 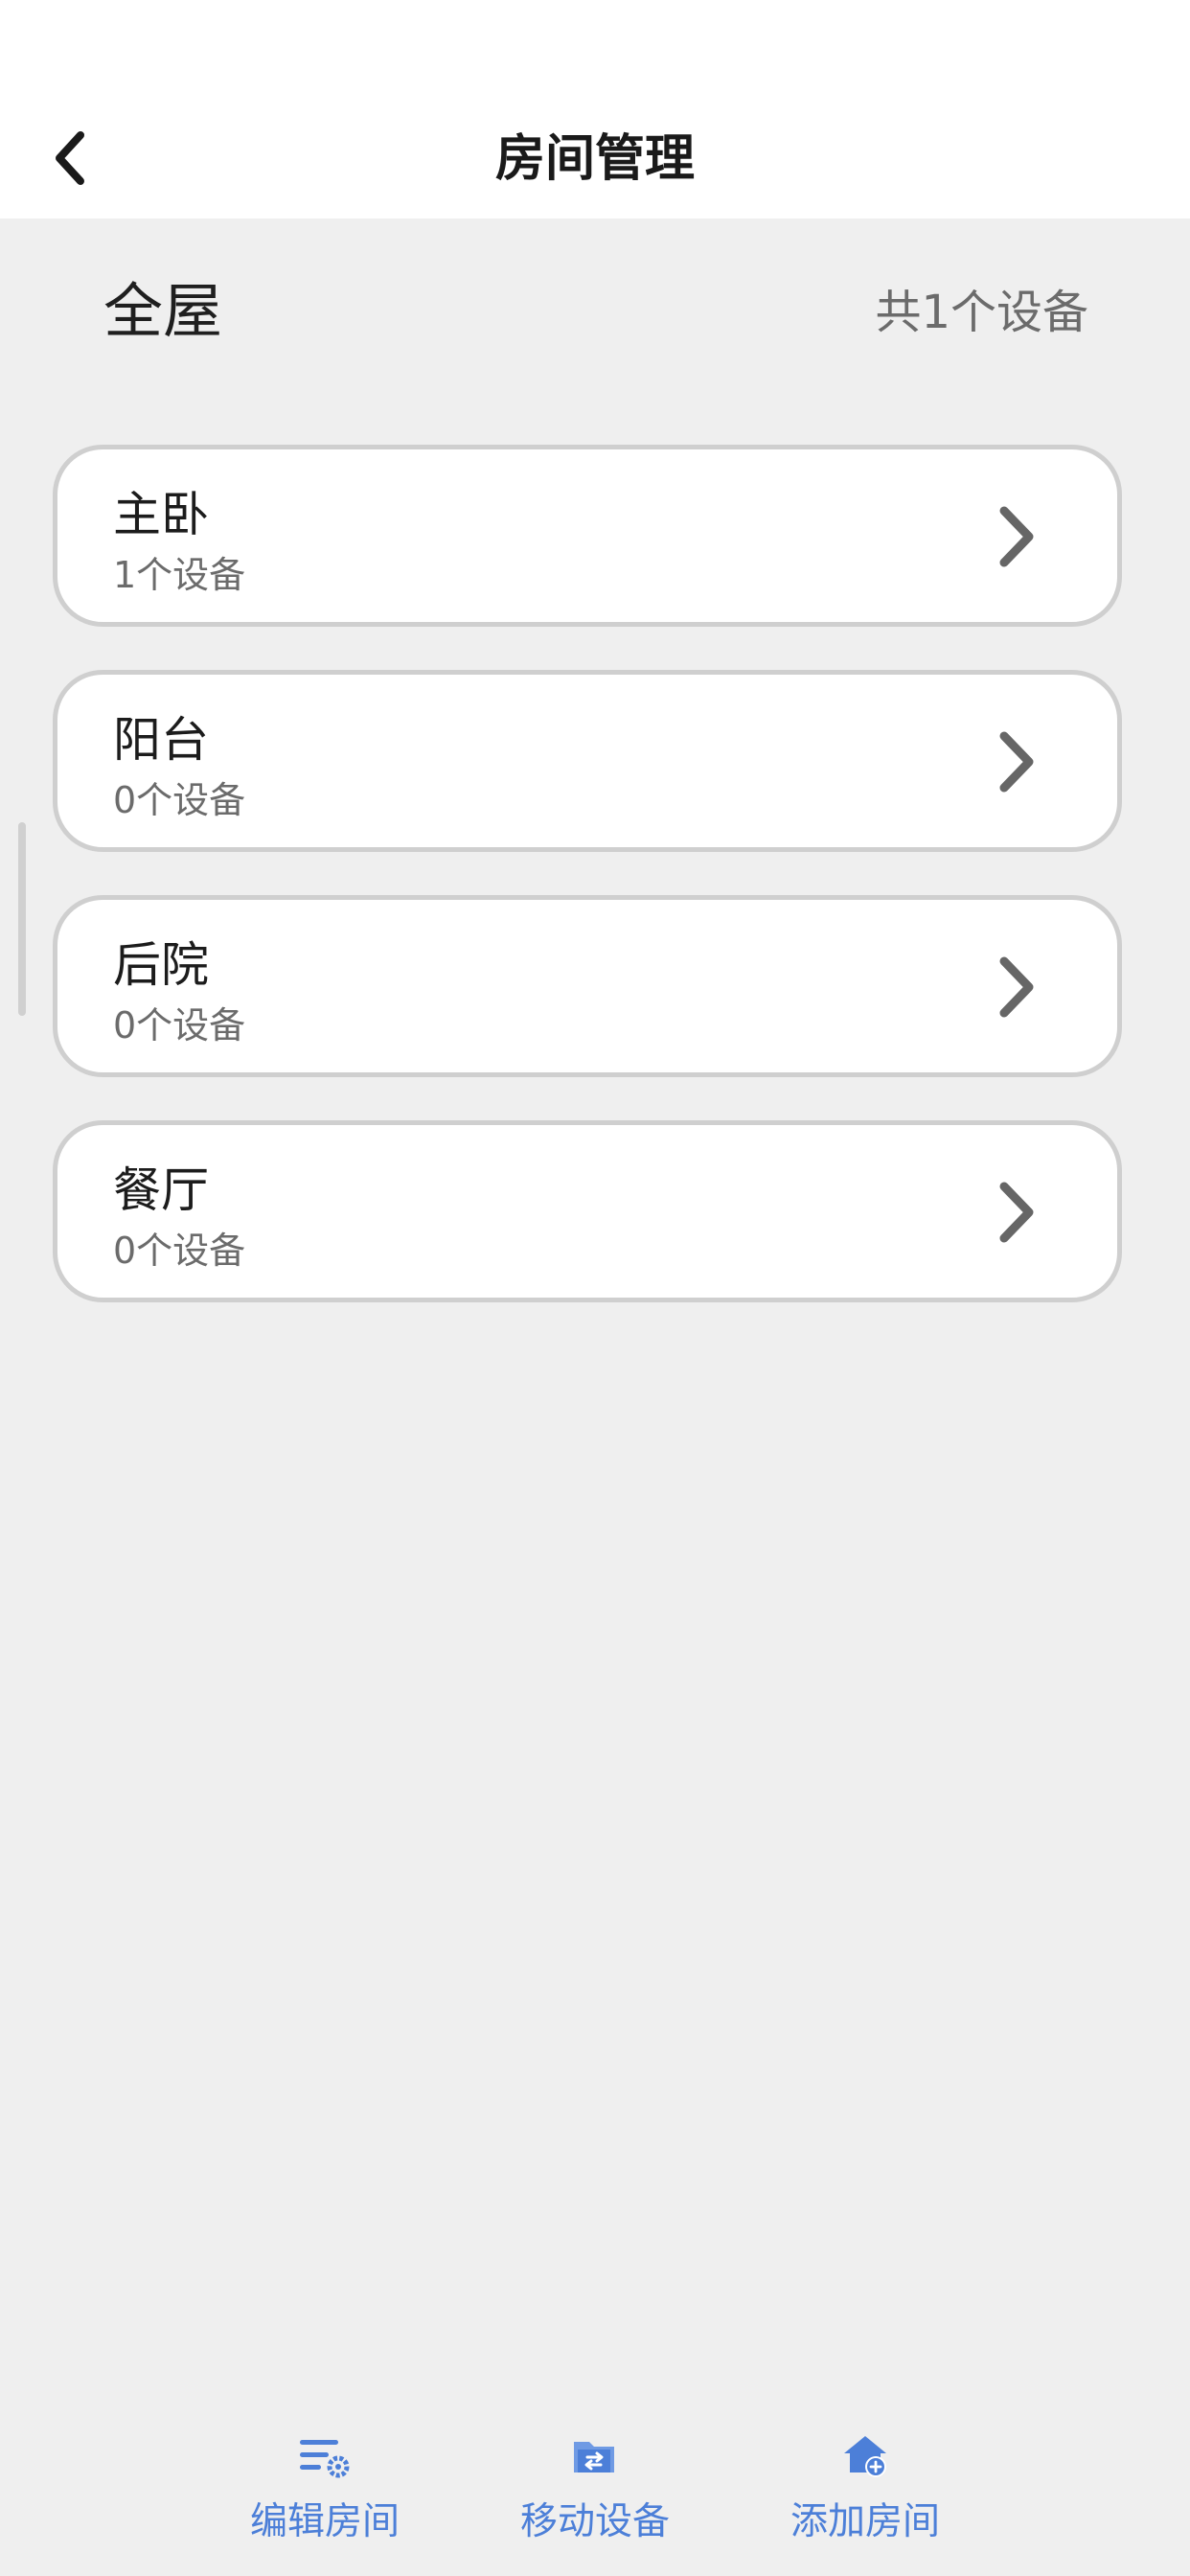 I want to click on page-title: 房间管理, so click(x=594, y=159).